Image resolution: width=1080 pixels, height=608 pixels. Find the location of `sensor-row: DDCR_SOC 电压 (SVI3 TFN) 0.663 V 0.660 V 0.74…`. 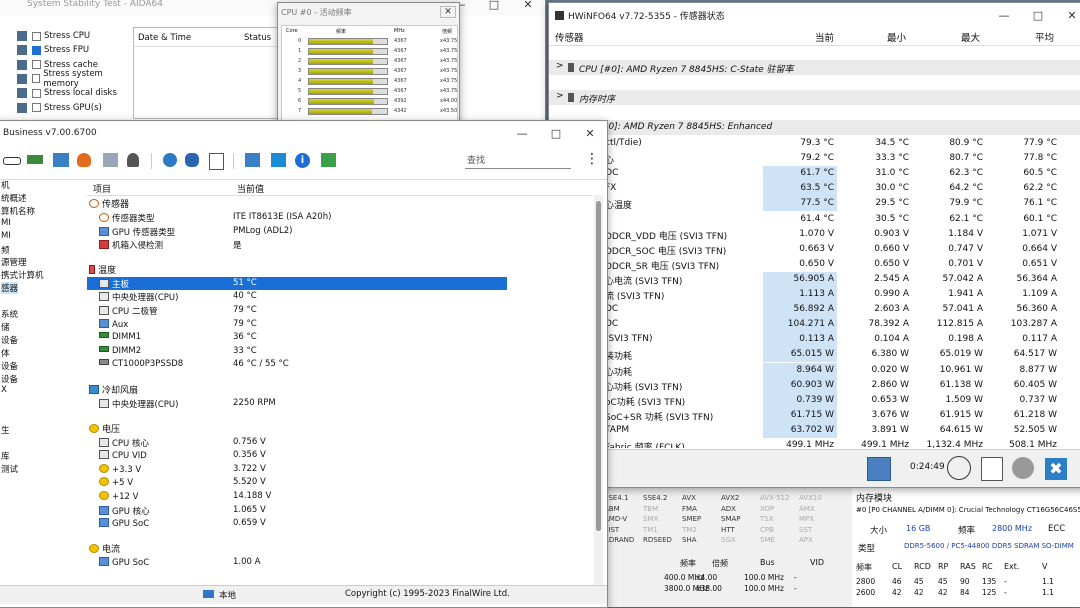

sensor-row: DDCR_SOC 电压 (SVI3 TFN) 0.663 V 0.660 V 0.74… is located at coordinates (814, 249).